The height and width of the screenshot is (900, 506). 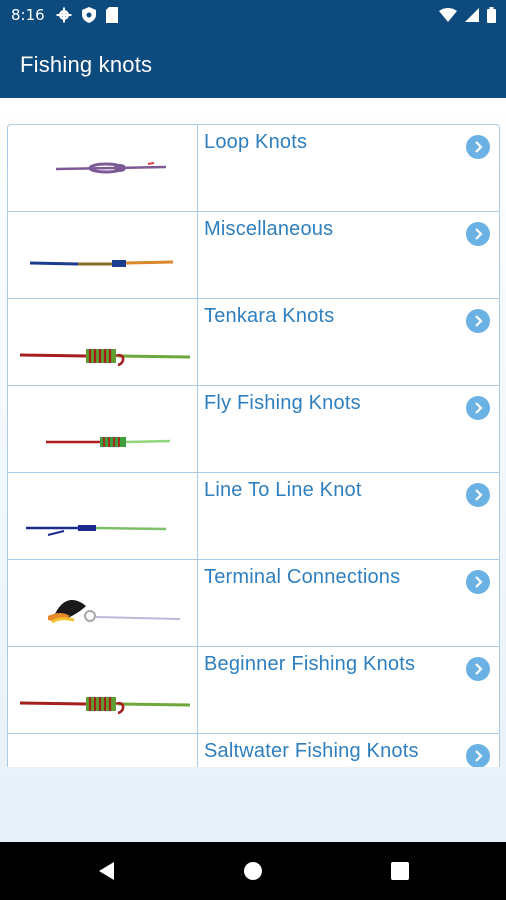 What do you see at coordinates (103, 168) in the screenshot?
I see `loop-knot-thumbnail` at bounding box center [103, 168].